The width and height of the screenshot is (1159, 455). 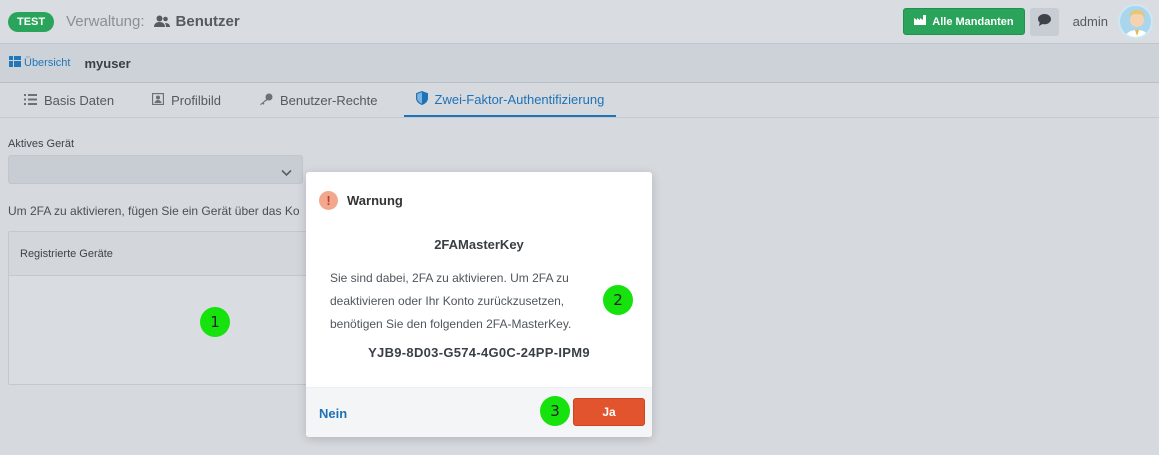 I want to click on dialog-header: ! Warnung, so click(x=479, y=200).